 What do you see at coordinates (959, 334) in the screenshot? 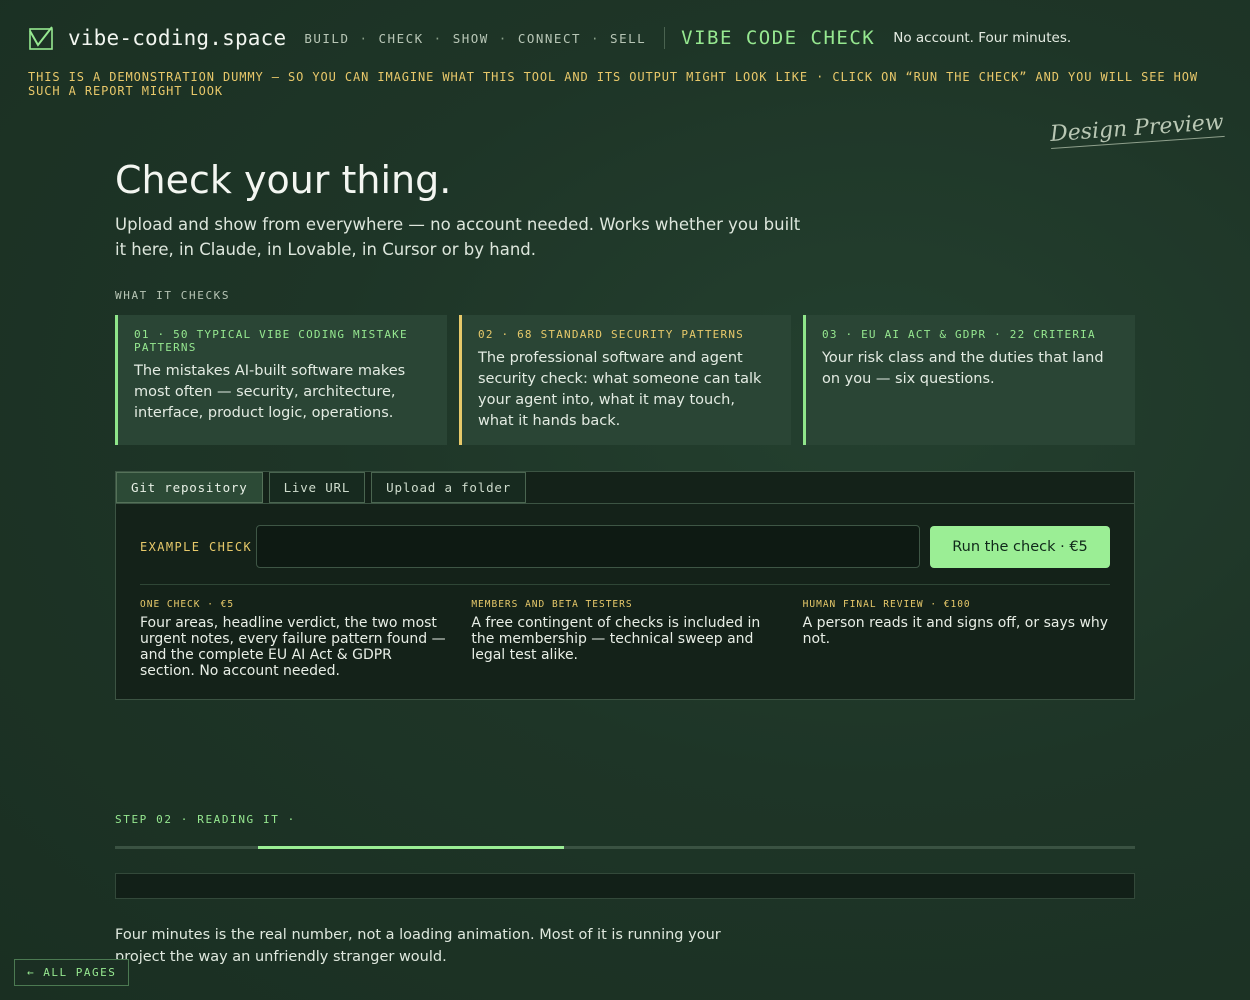
I see `card-title: 03 · EU AI ACT & GDPR · 22 CRITERIA` at bounding box center [959, 334].